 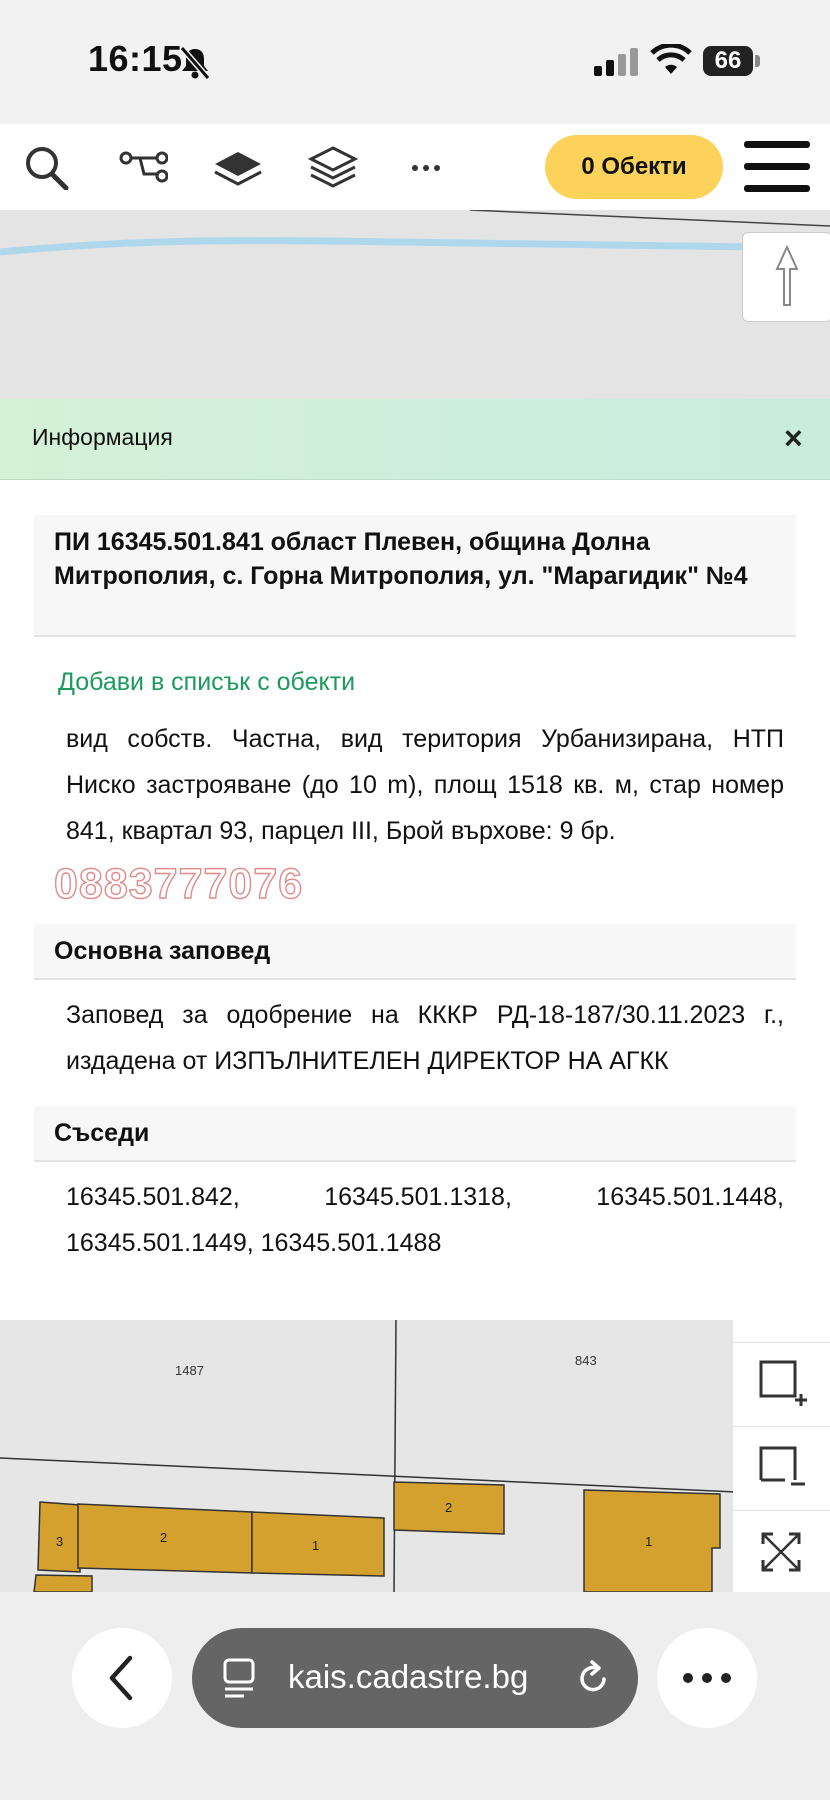 What do you see at coordinates (757, 61) in the screenshot?
I see `battery-tip` at bounding box center [757, 61].